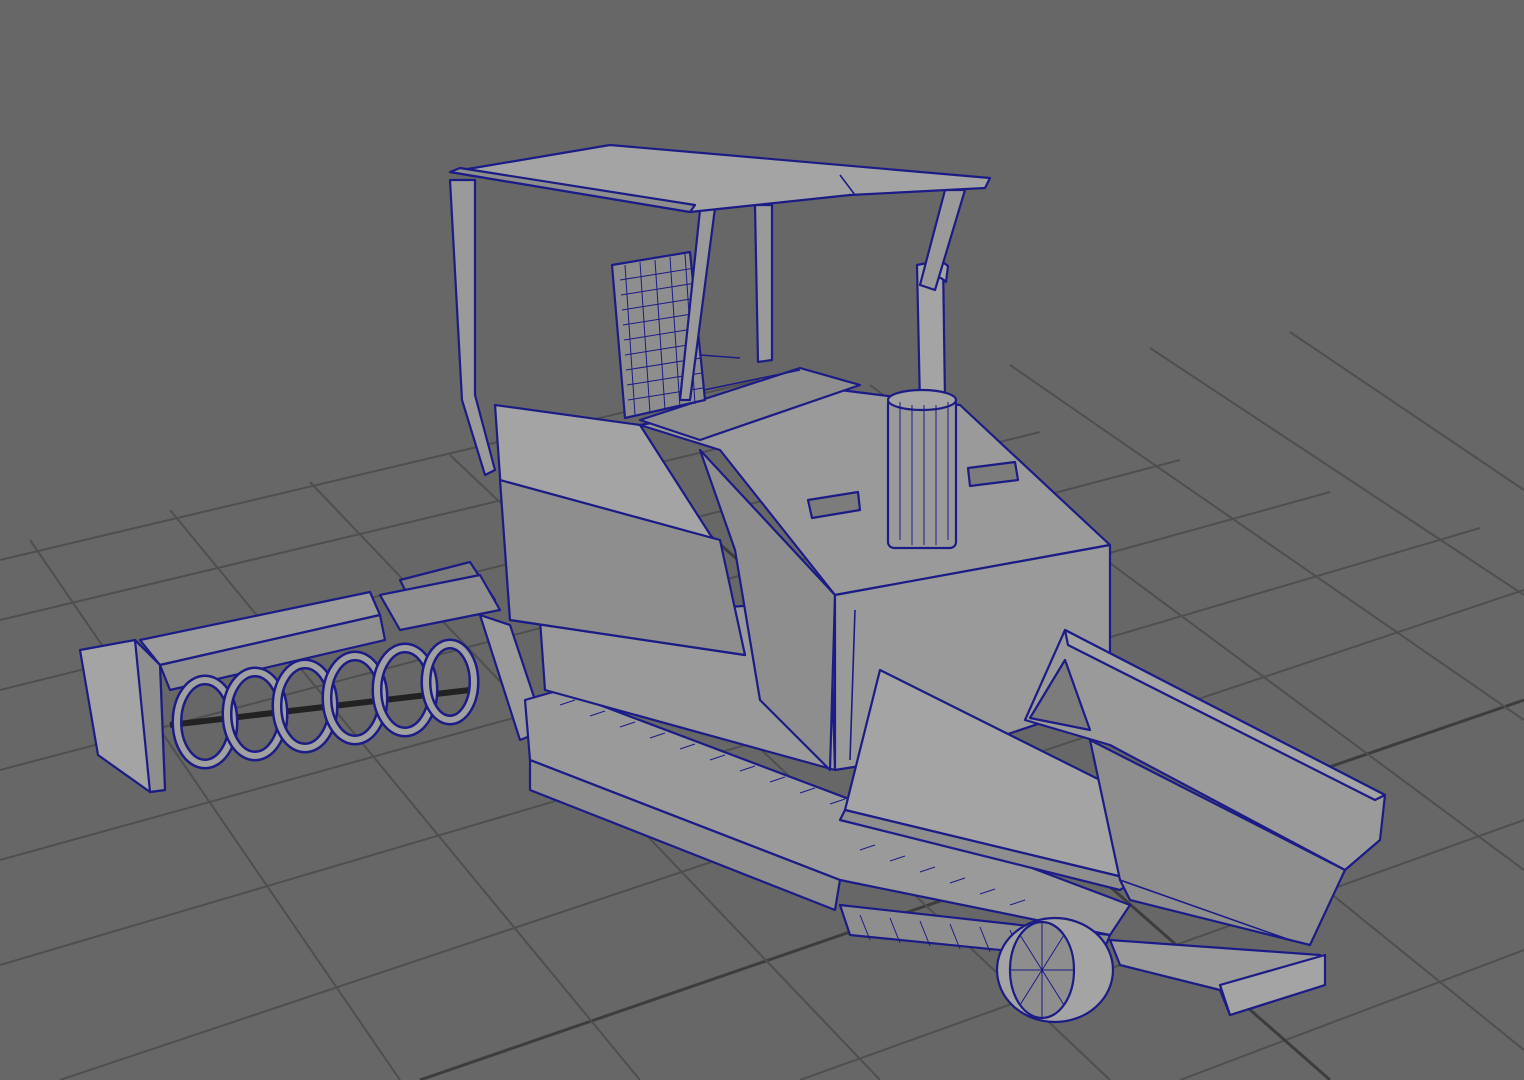  I want to click on front-wheel, so click(1055, 970).